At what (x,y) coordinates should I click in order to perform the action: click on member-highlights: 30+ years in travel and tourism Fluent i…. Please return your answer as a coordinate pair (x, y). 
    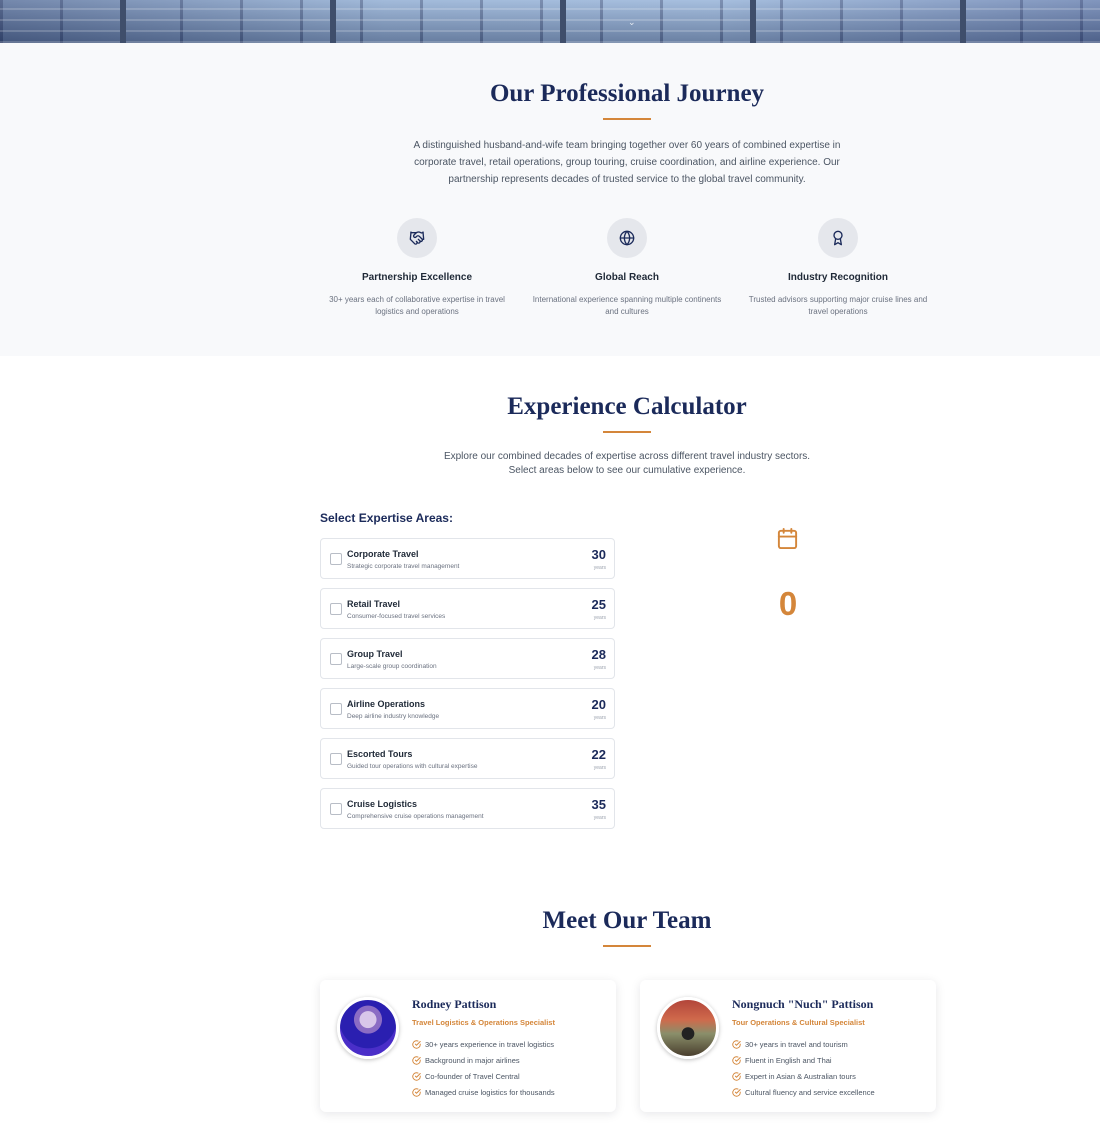
    Looking at the image, I should click on (803, 1068).